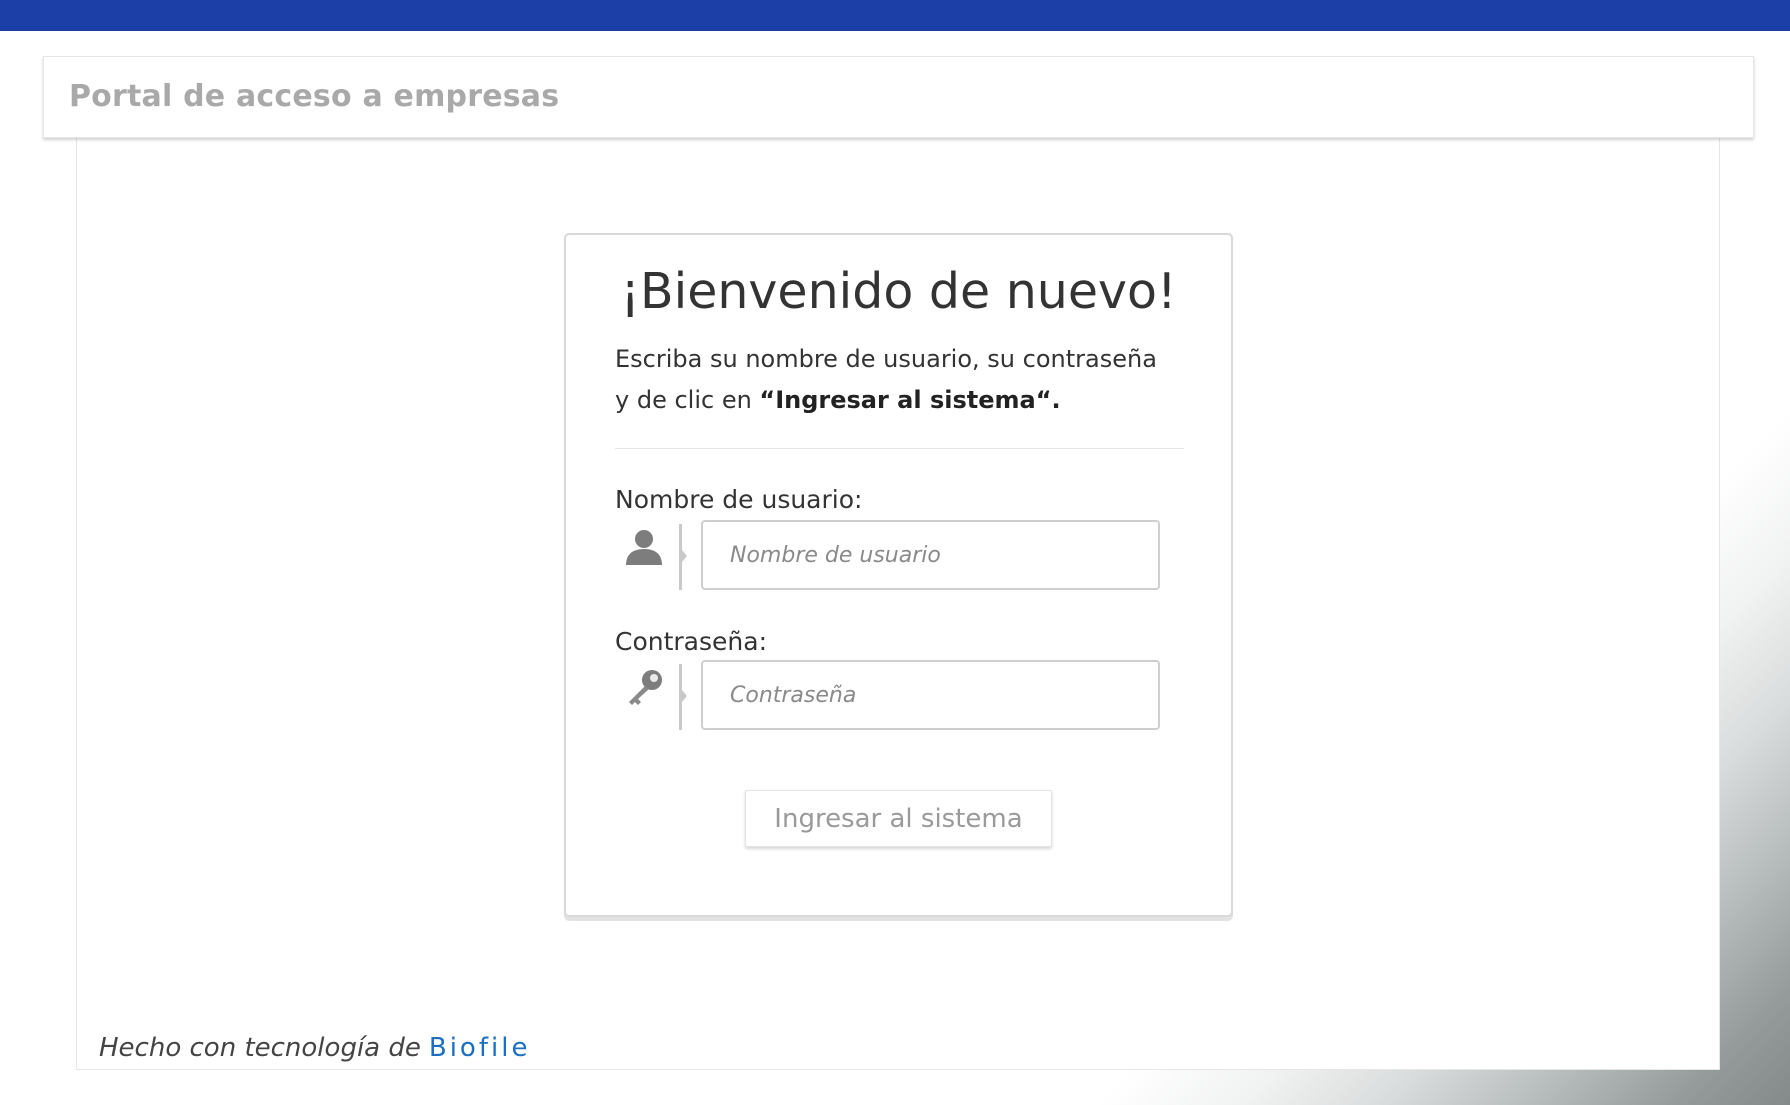 This screenshot has height=1105, width=1790. What do you see at coordinates (739, 499) in the screenshot?
I see `username-label: Nombre de usuario:` at bounding box center [739, 499].